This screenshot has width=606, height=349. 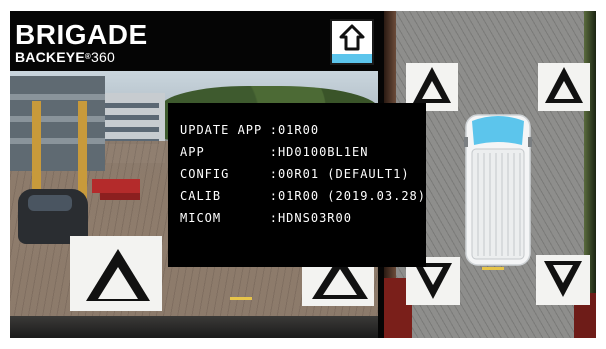 What do you see at coordinates (201, 218) in the screenshot?
I see `info-label: MICOM` at bounding box center [201, 218].